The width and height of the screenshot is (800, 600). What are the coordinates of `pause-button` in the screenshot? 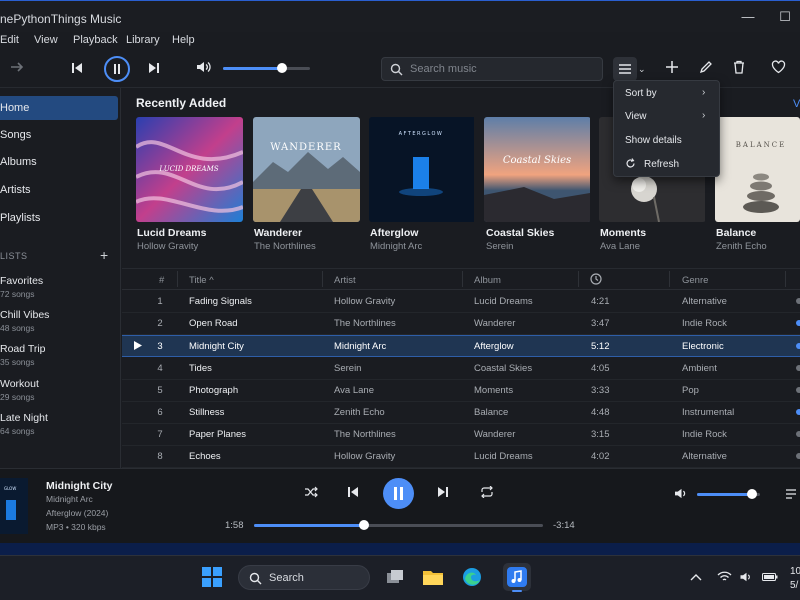 It's located at (117, 69).